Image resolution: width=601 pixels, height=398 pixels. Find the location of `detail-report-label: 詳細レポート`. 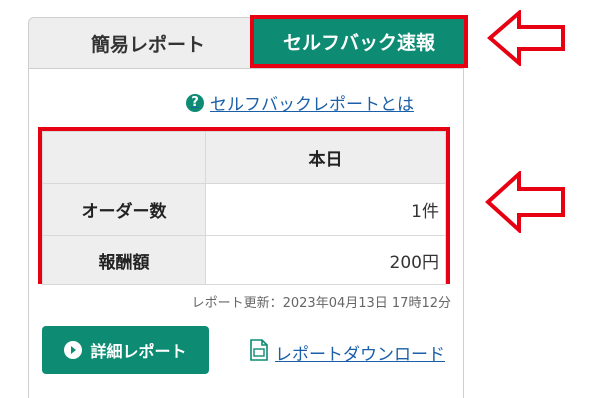

detail-report-label: 詳細レポート is located at coordinates (138, 351).